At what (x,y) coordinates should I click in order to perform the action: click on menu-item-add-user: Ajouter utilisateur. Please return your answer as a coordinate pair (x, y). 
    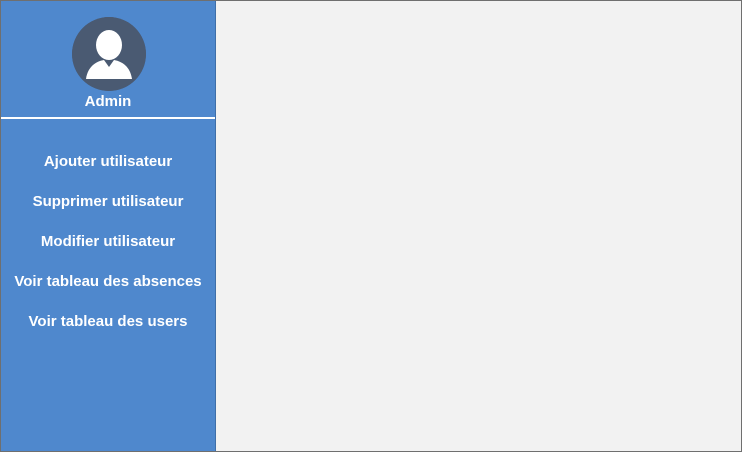
    Looking at the image, I should click on (108, 171).